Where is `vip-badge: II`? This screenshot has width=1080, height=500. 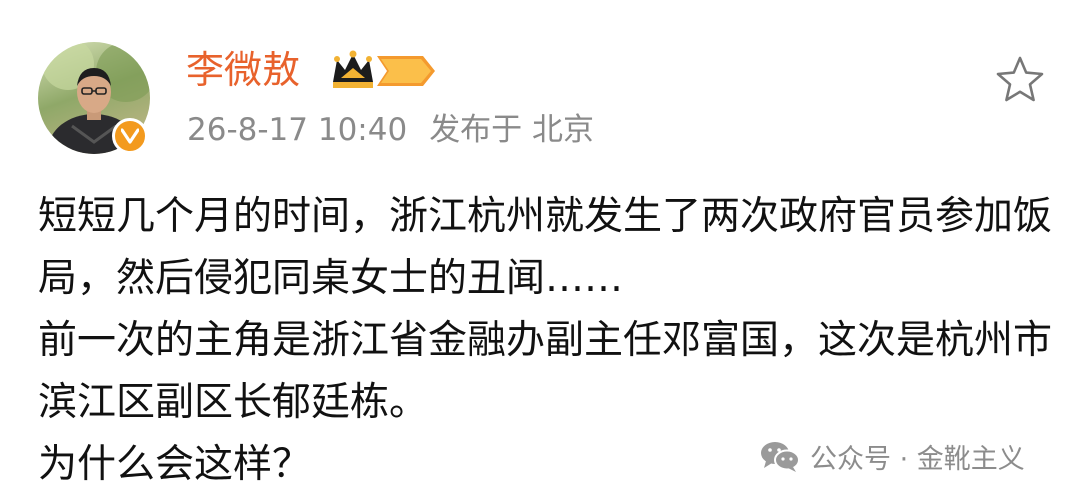 vip-badge: II is located at coordinates (528, 71).